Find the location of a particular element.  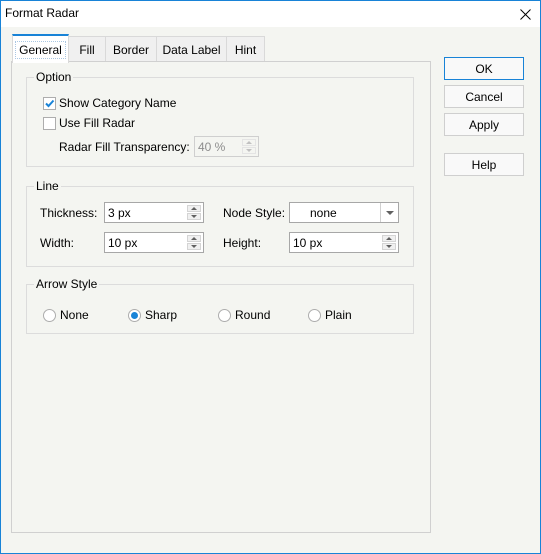

tab-fill: Fill is located at coordinates (87, 49).